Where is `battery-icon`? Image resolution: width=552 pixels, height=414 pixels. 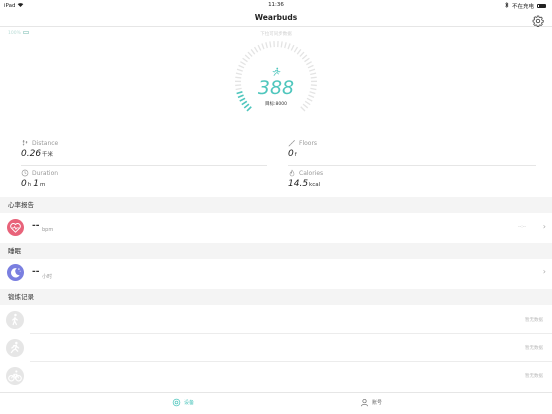 battery-icon is located at coordinates (541, 6).